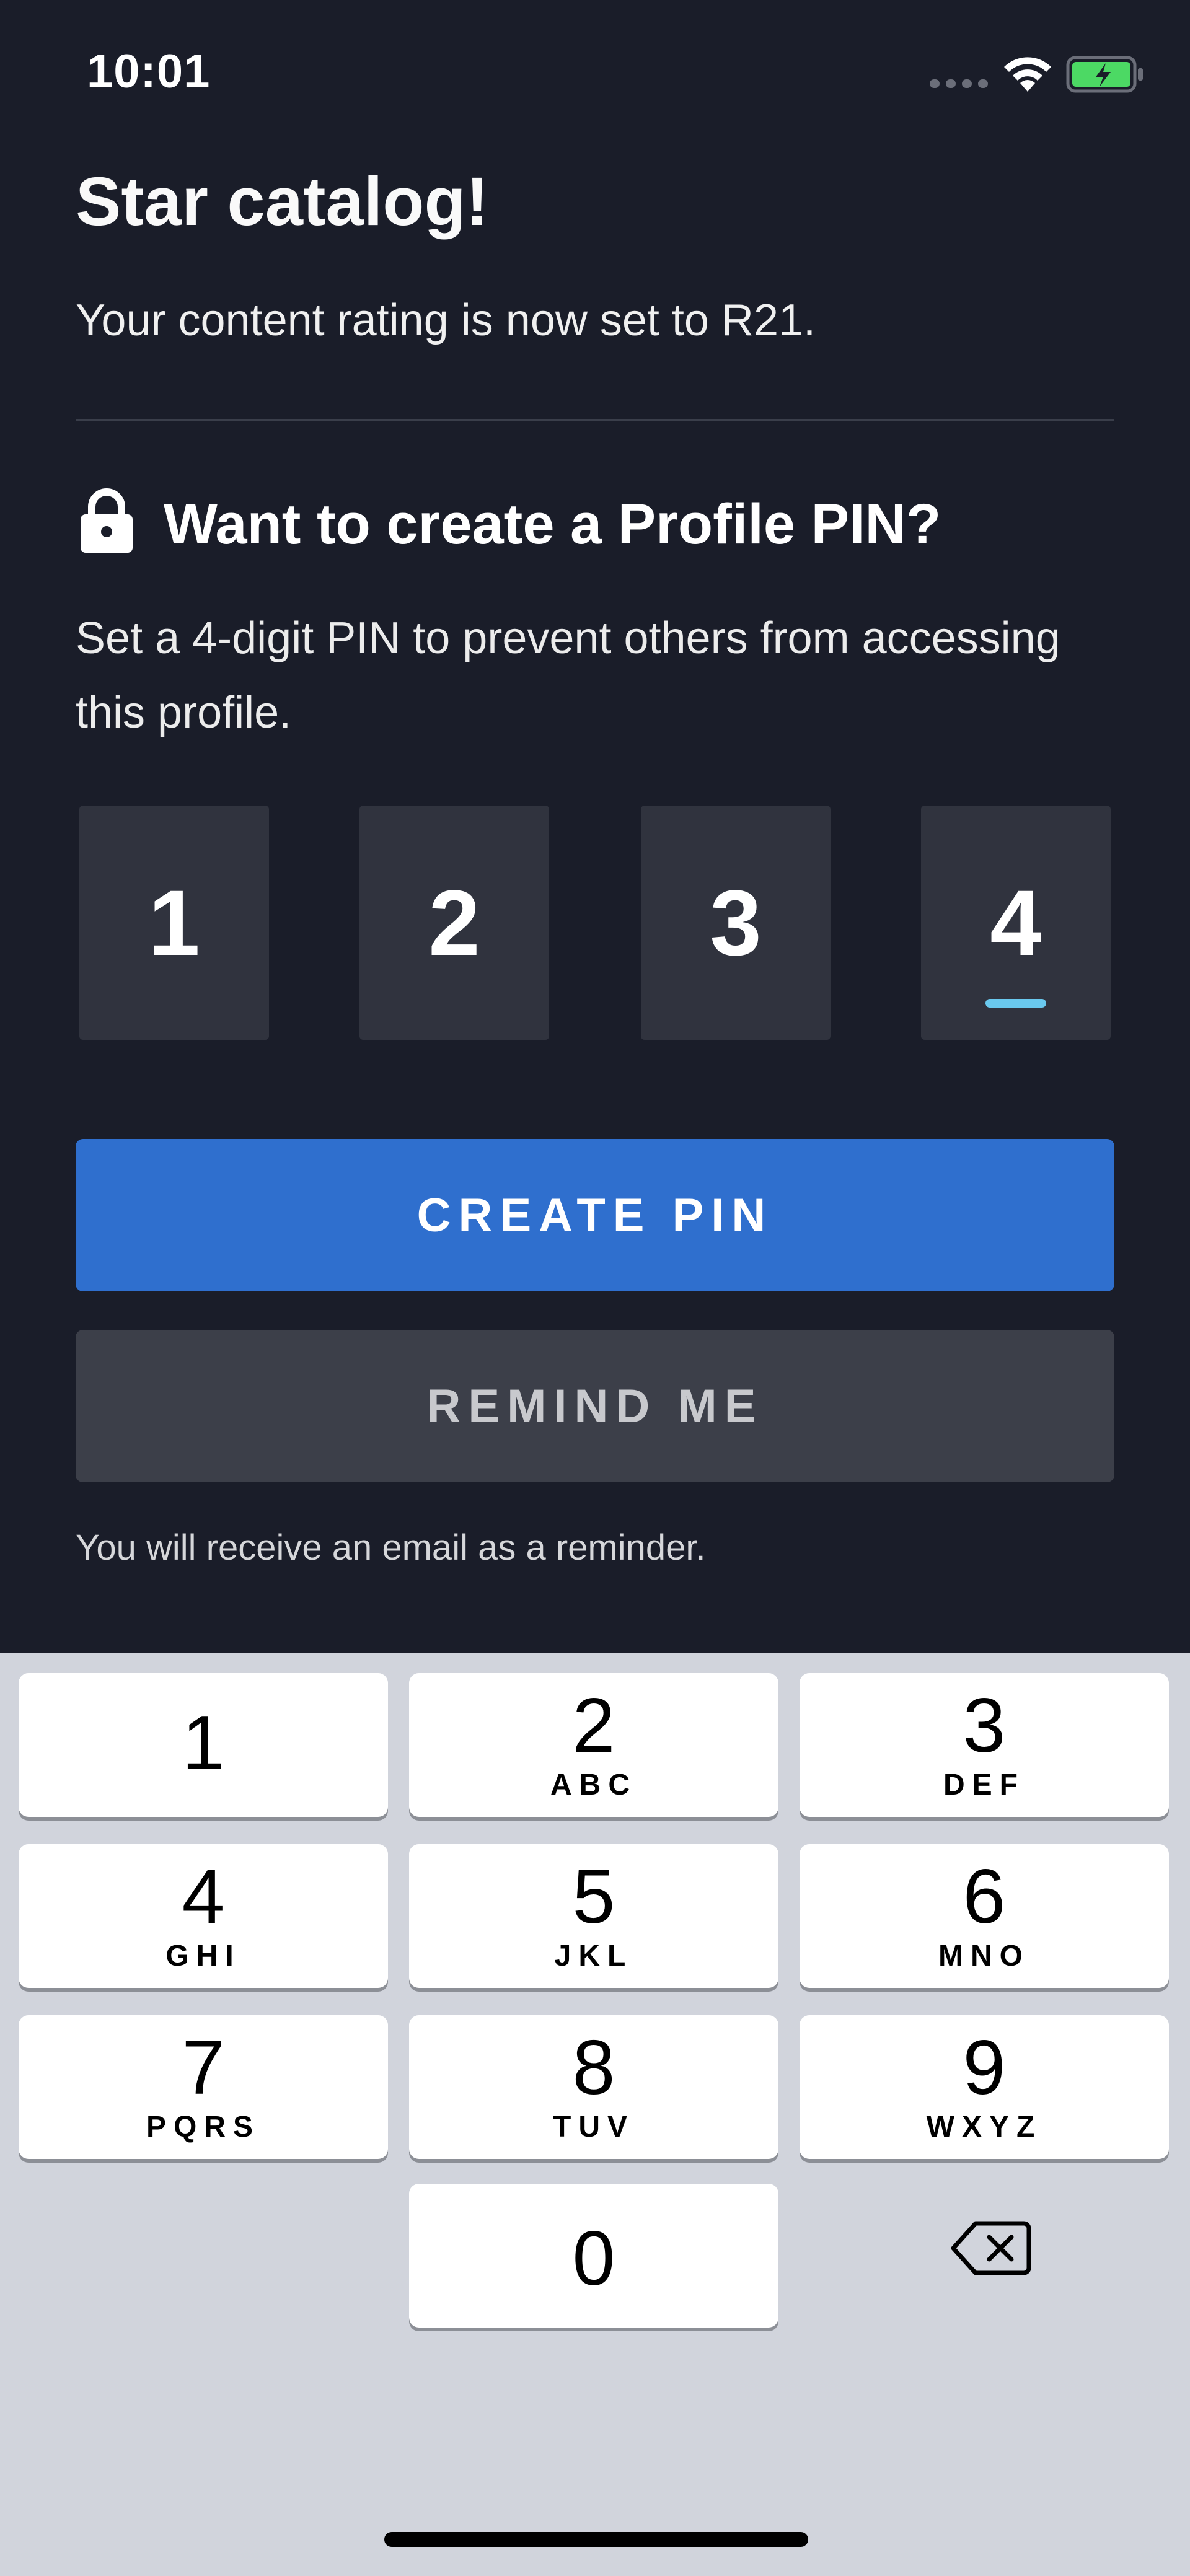 The height and width of the screenshot is (2576, 1190). Describe the element at coordinates (1015, 1004) in the screenshot. I see `input-cursor` at that location.